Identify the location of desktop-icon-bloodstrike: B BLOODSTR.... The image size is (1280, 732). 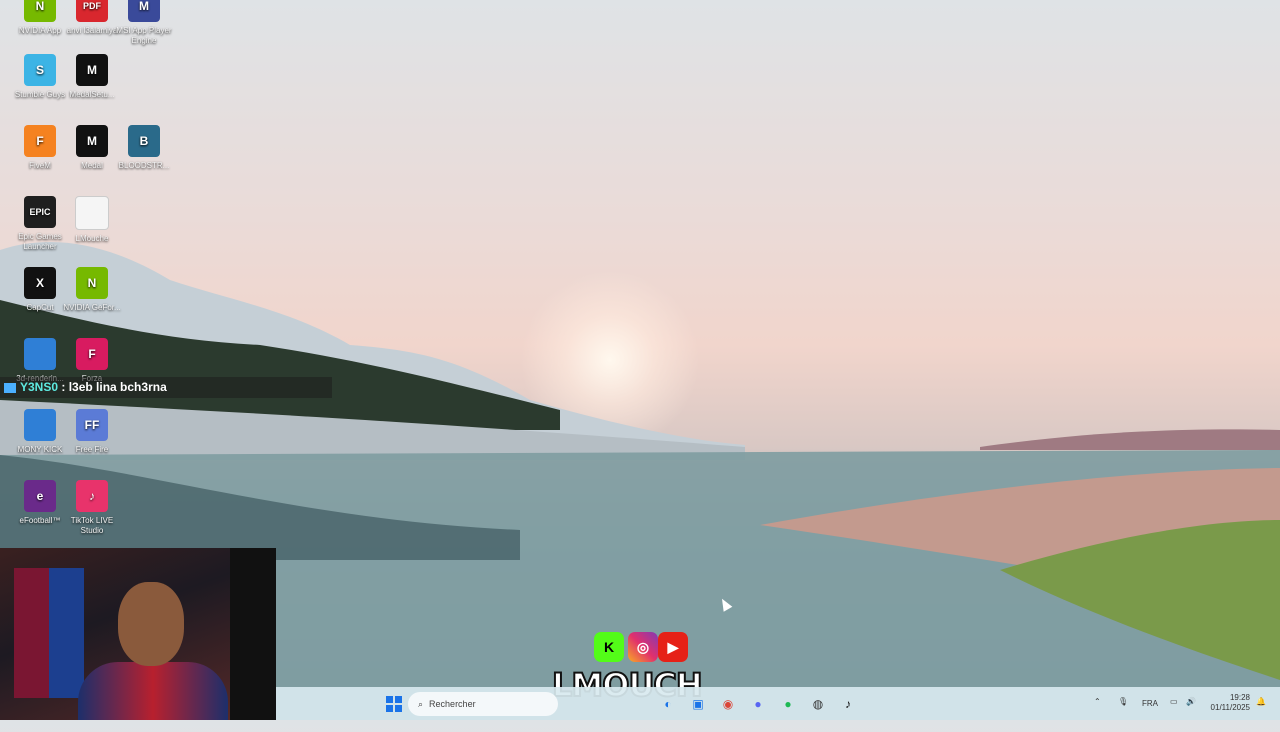
(144, 148).